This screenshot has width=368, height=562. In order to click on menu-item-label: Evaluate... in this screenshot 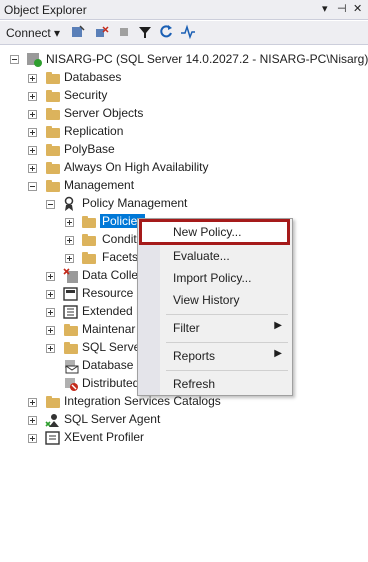, I will do `click(201, 256)`.